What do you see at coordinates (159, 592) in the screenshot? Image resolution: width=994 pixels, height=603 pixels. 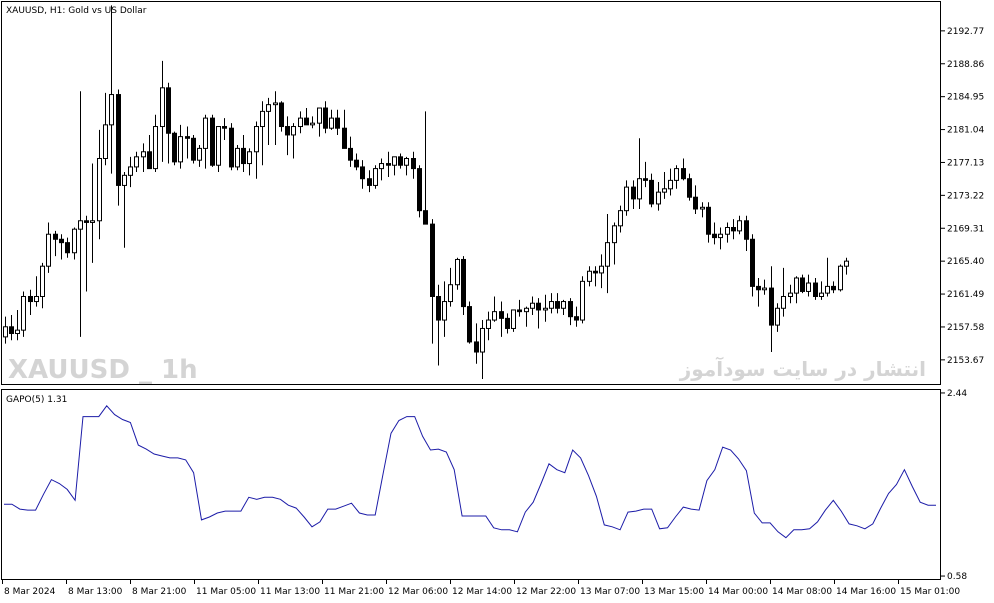 I see `time-tick-label: 8 Mar 21:00` at bounding box center [159, 592].